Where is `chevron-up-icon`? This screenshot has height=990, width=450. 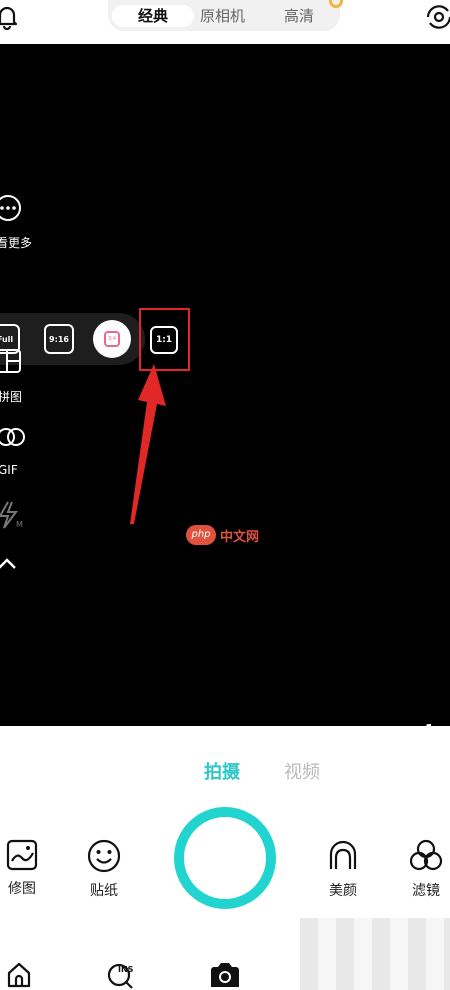
chevron-up-icon is located at coordinates (9, 563).